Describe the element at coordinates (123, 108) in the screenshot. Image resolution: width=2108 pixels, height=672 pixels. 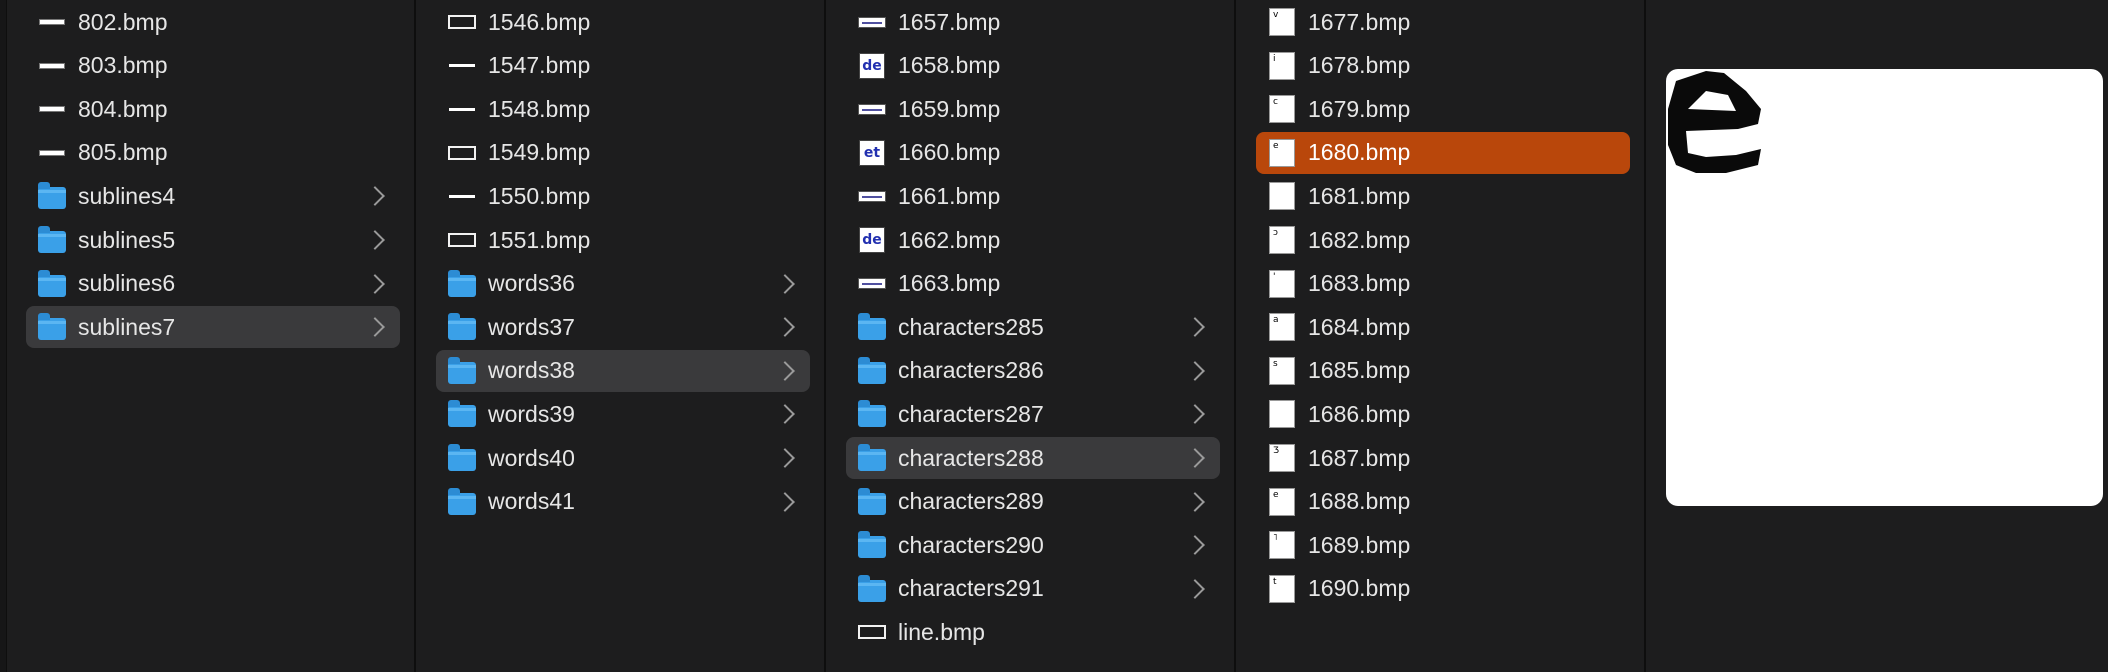
I see `item-label: 804.bmp` at that location.